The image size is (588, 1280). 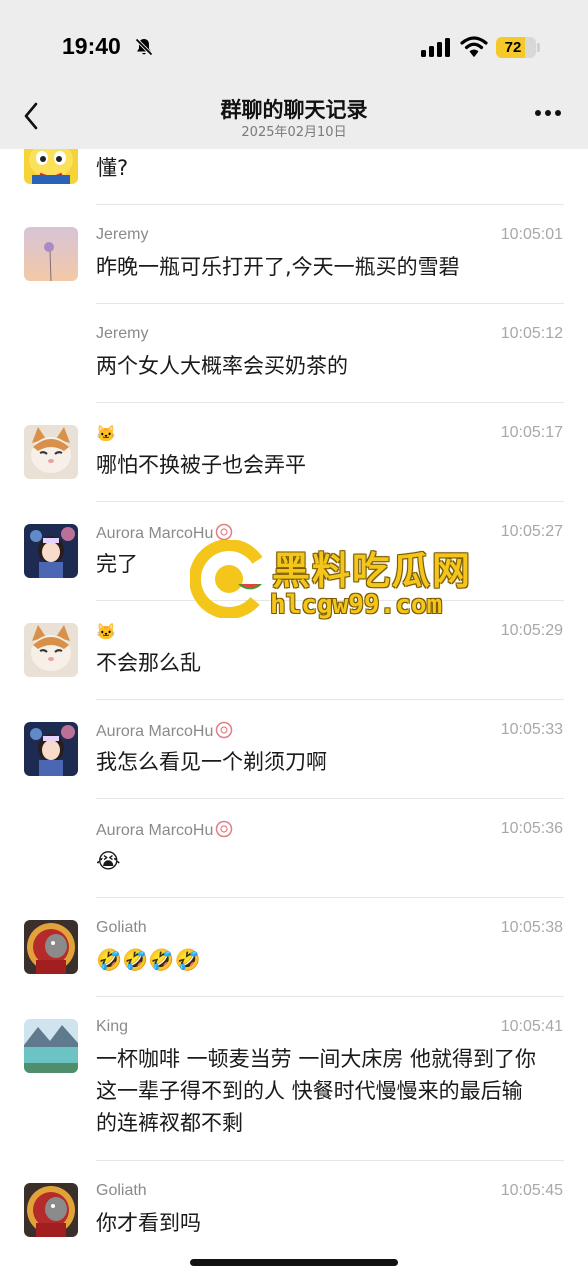 What do you see at coordinates (435, 47) in the screenshot?
I see `signal-icon` at bounding box center [435, 47].